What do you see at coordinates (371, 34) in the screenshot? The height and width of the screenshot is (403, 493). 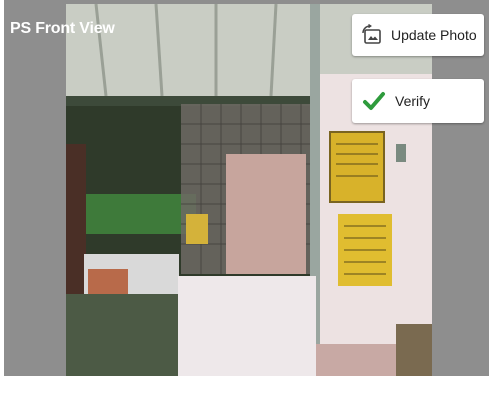 I see `photo-update-icon` at bounding box center [371, 34].